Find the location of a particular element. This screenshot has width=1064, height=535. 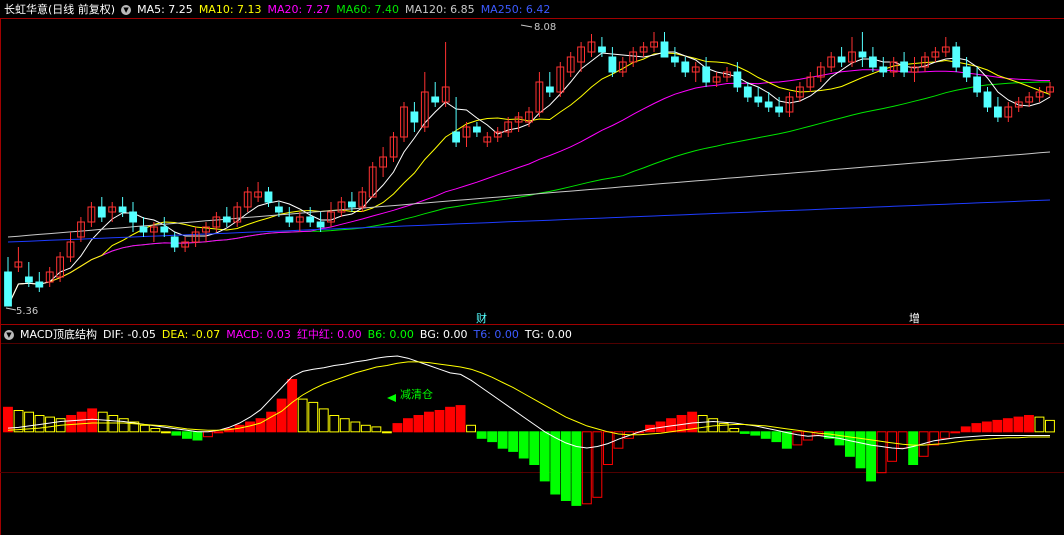

macd-signal-label: 减清仓 is located at coordinates (416, 394).